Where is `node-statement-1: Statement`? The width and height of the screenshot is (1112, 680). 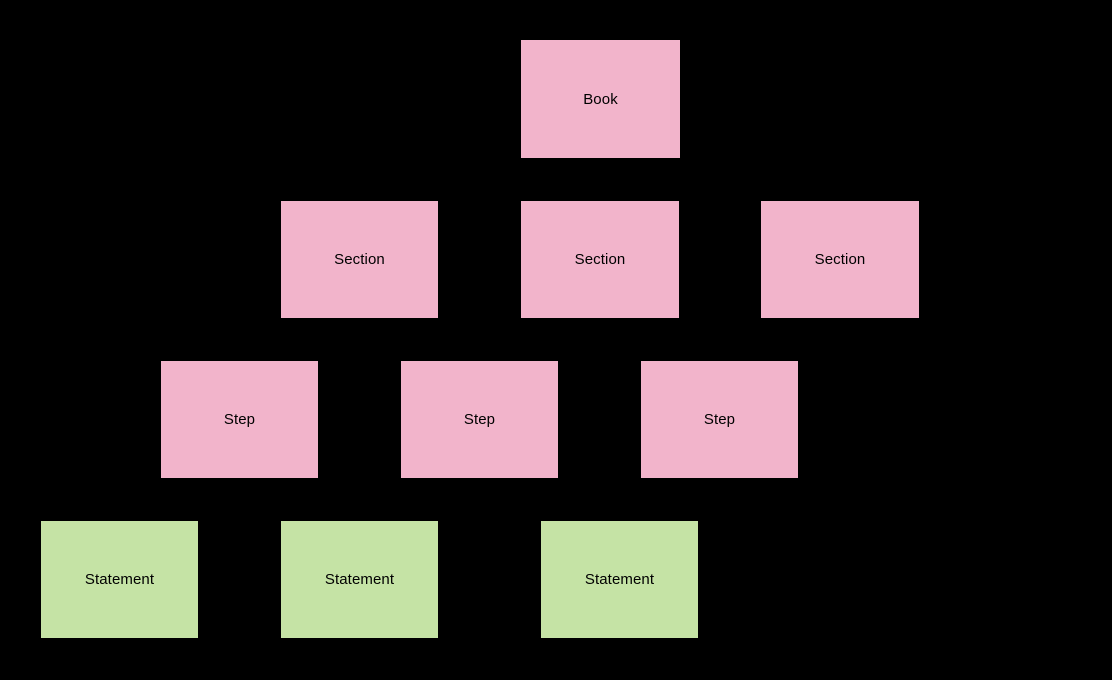
node-statement-1: Statement is located at coordinates (119, 579).